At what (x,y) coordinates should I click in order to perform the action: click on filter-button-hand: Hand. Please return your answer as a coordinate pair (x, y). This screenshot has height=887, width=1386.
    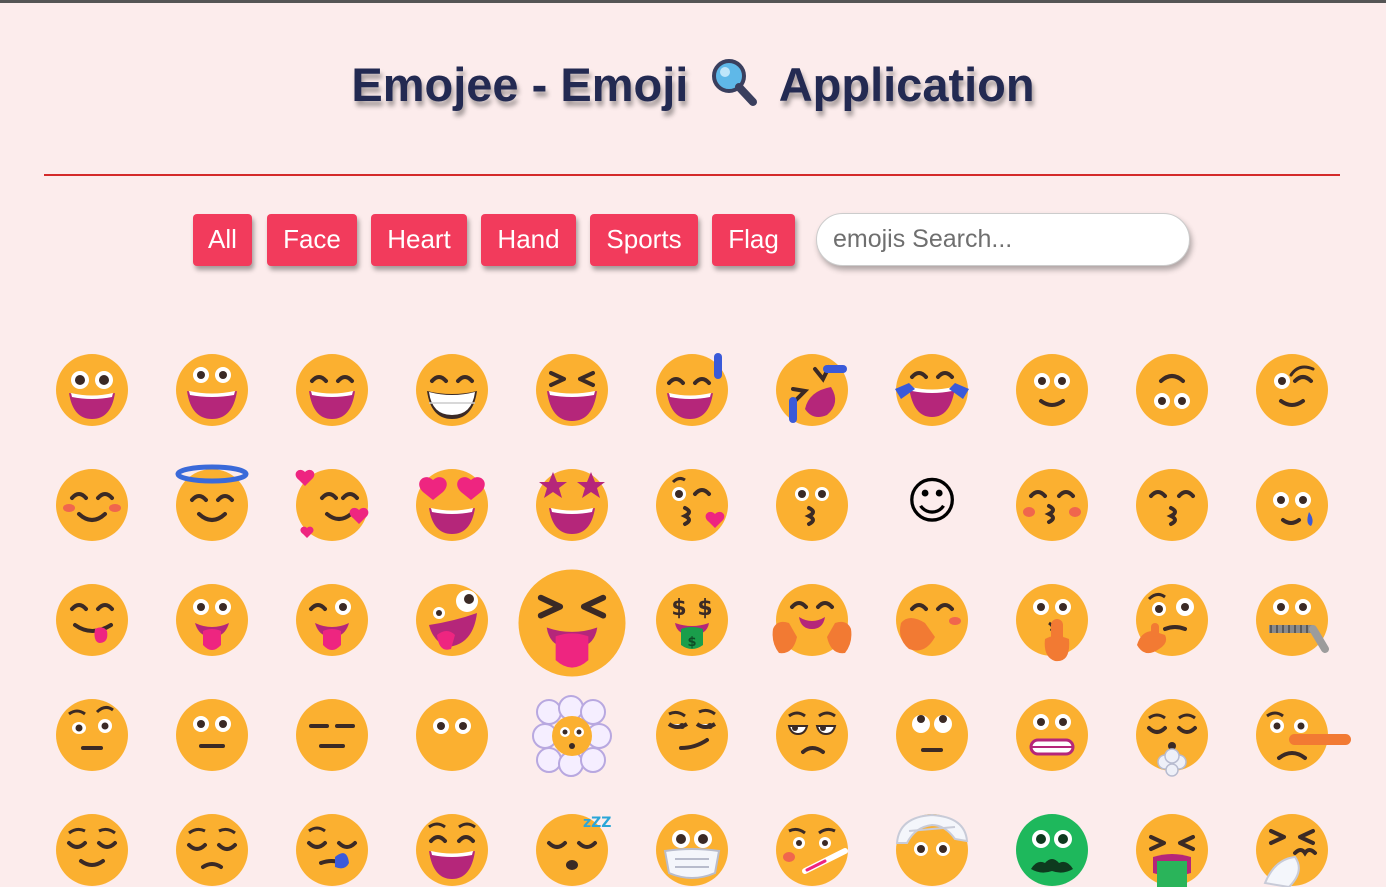
    Looking at the image, I should click on (528, 240).